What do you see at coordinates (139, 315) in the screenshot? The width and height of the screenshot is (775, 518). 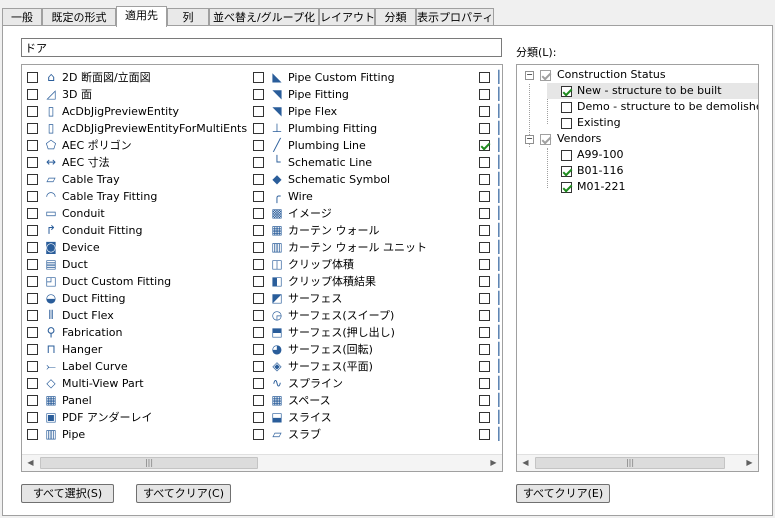 I see `object-type-item: ⦀ Duct Flex` at bounding box center [139, 315].